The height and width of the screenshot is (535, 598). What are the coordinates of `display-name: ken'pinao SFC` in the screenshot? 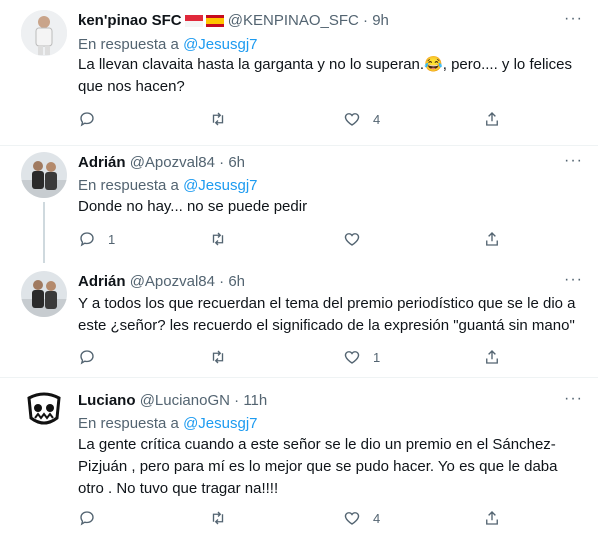 It's located at (130, 20).